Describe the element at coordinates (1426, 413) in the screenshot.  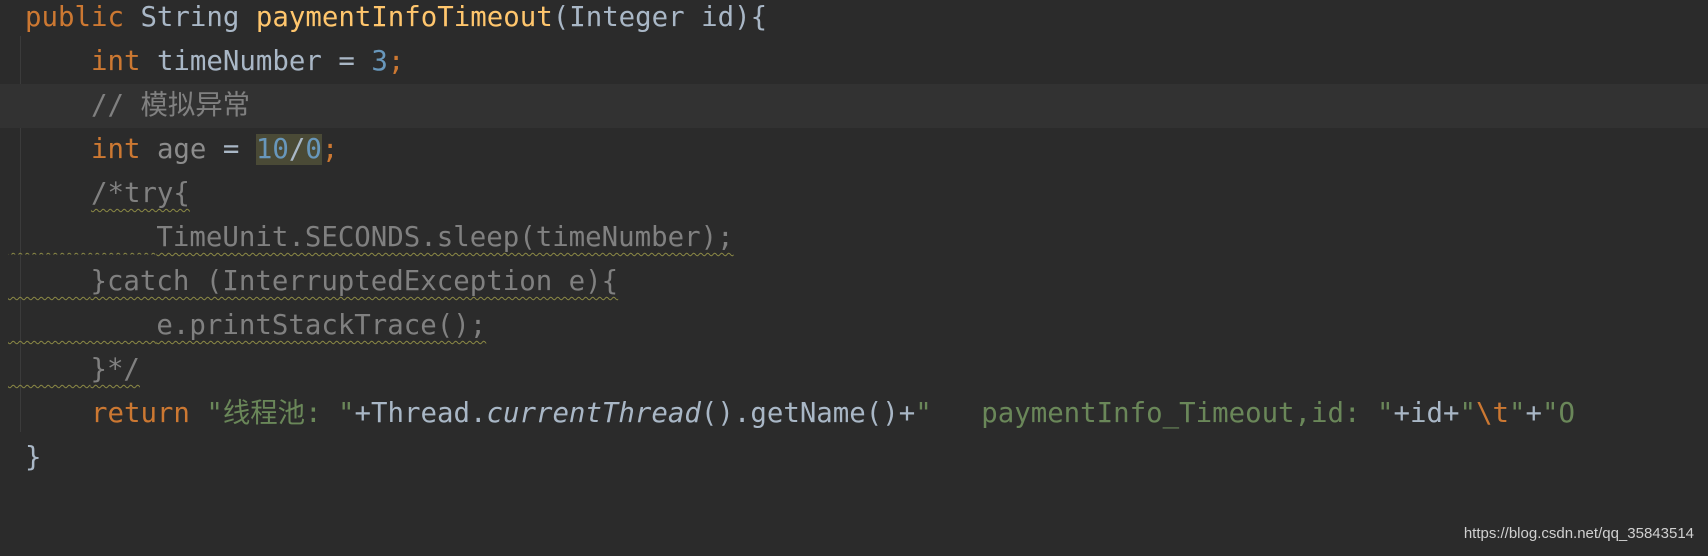
I see `code-token: +id+` at that location.